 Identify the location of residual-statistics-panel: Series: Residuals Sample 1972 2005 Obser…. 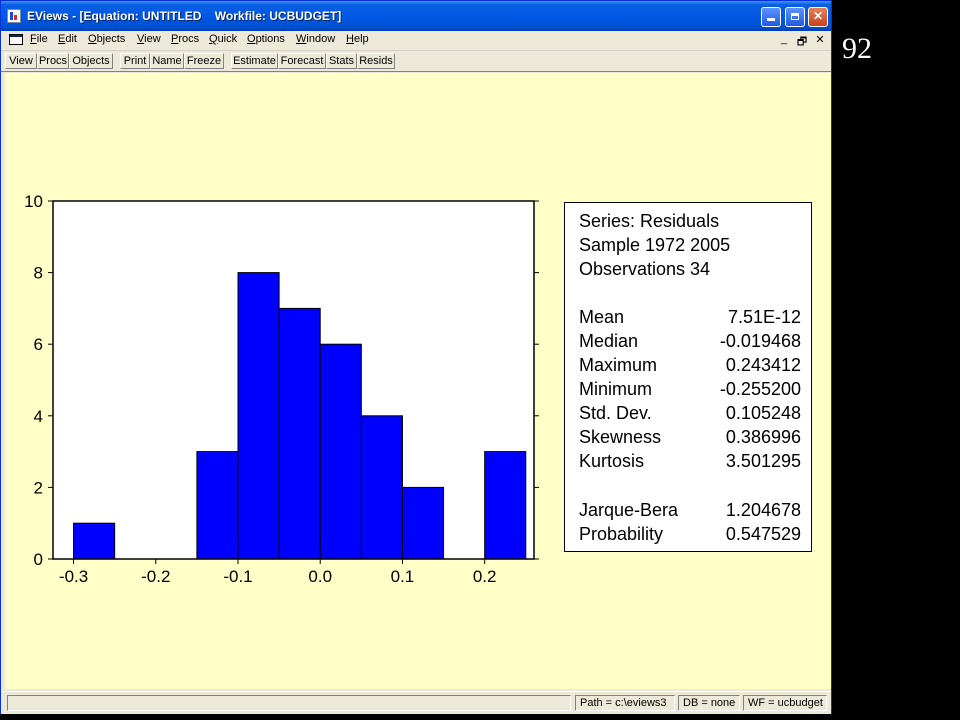
(688, 377).